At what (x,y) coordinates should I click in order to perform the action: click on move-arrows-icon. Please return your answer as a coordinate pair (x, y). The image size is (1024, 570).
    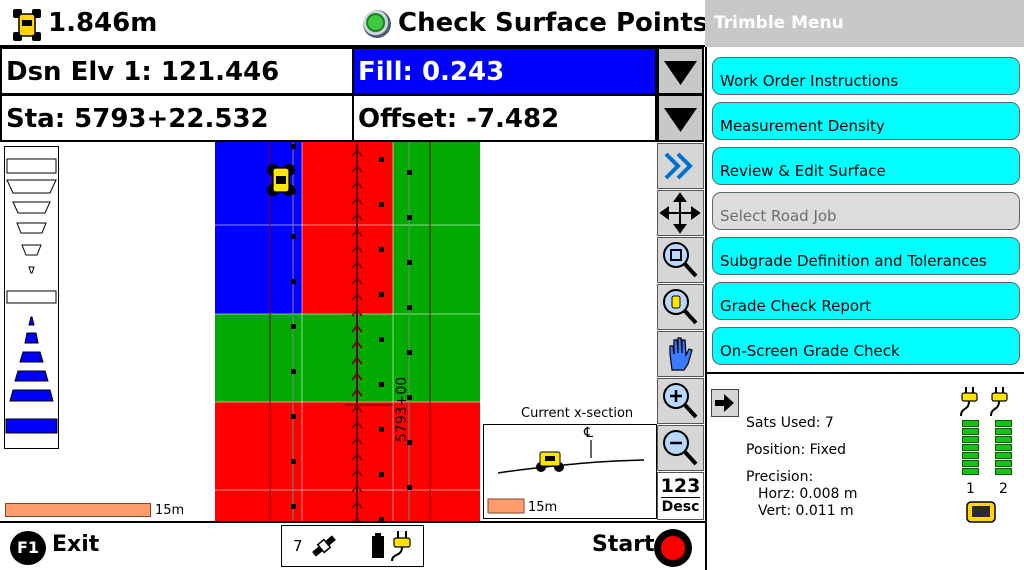
    Looking at the image, I should click on (680, 213).